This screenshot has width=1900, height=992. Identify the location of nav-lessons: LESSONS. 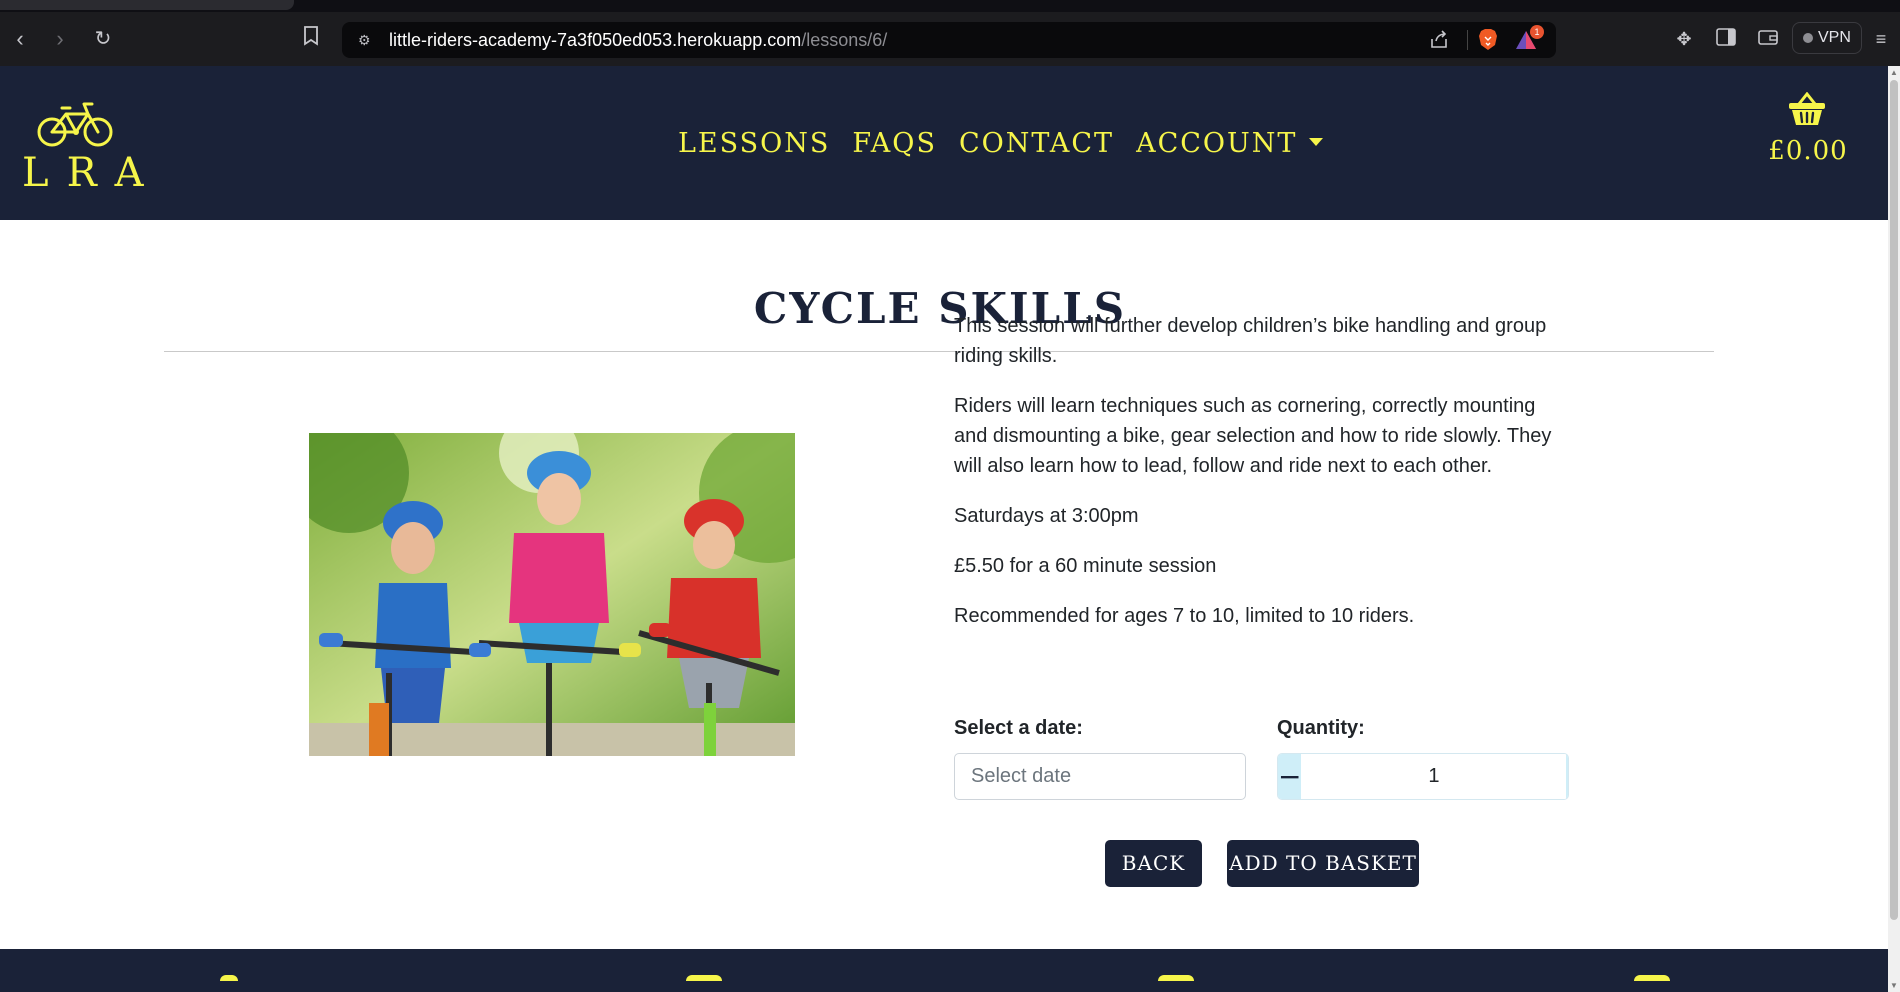
(754, 143).